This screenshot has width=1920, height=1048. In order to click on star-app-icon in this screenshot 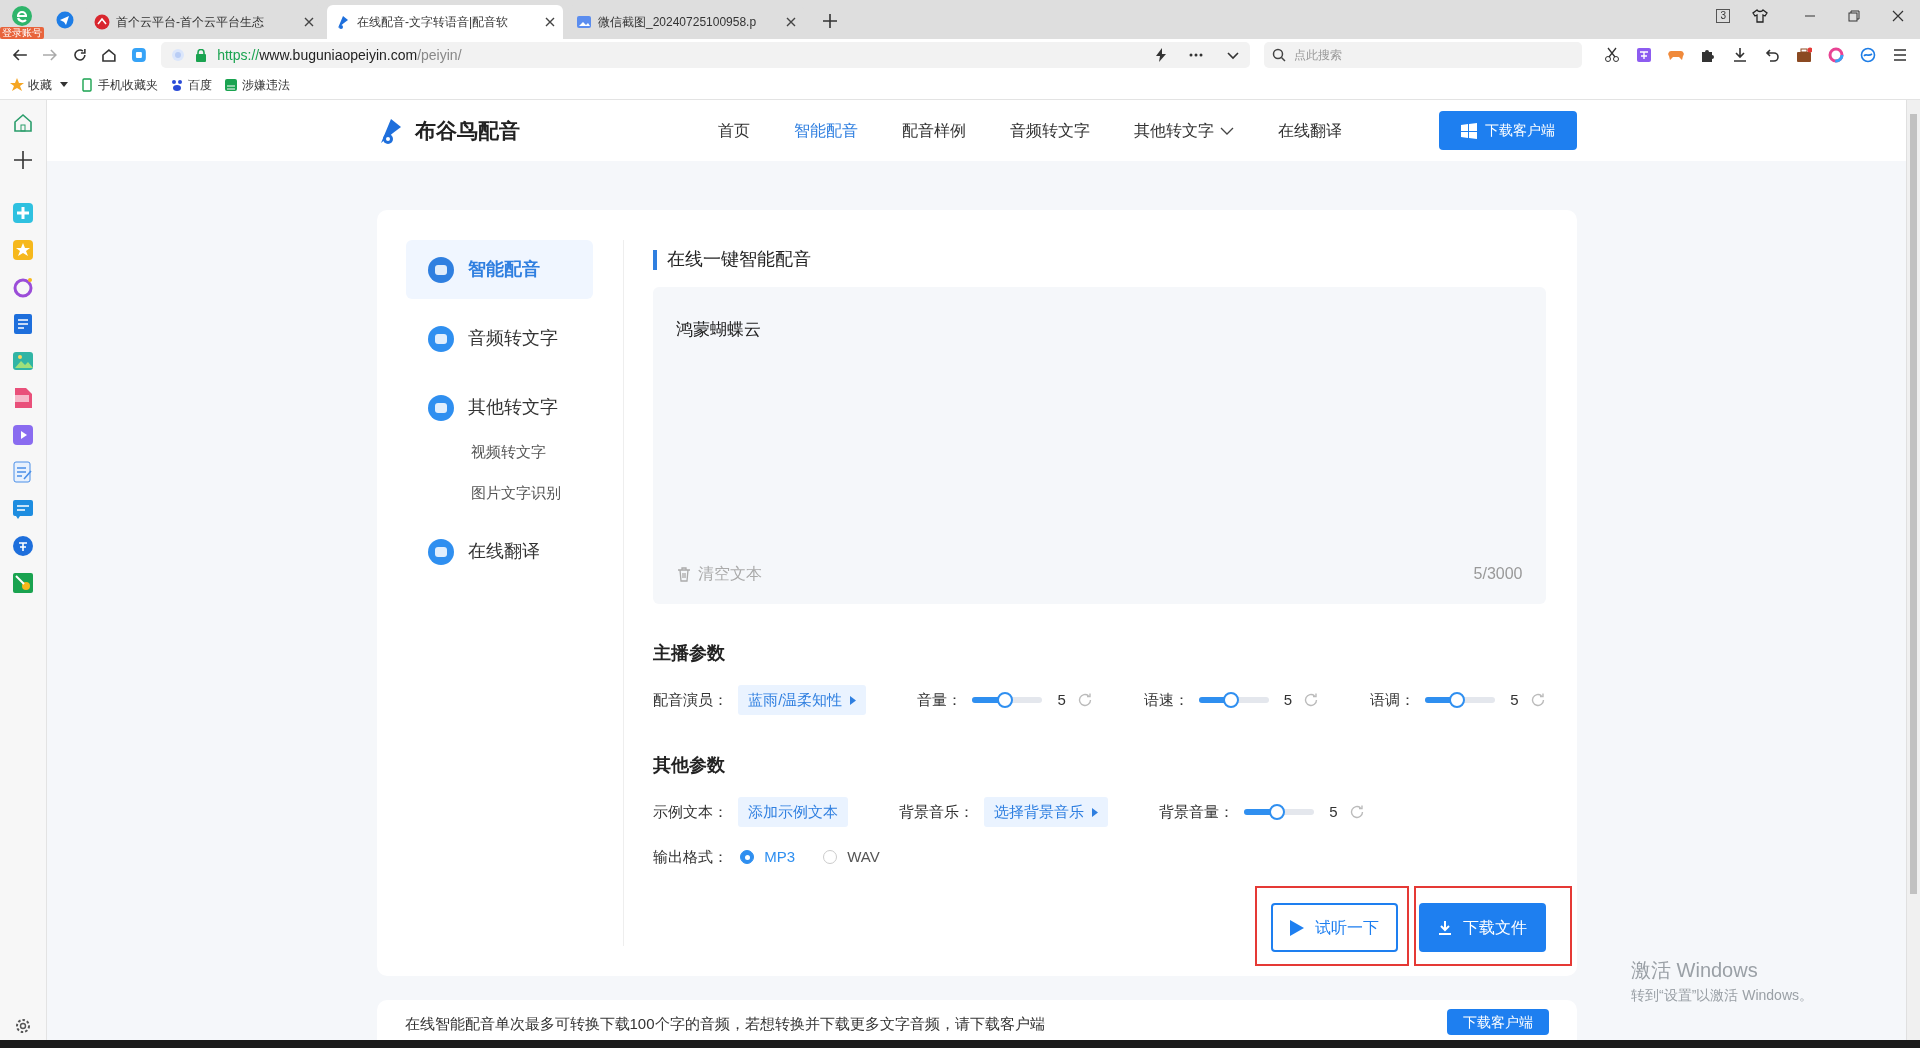, I will do `click(23, 250)`.